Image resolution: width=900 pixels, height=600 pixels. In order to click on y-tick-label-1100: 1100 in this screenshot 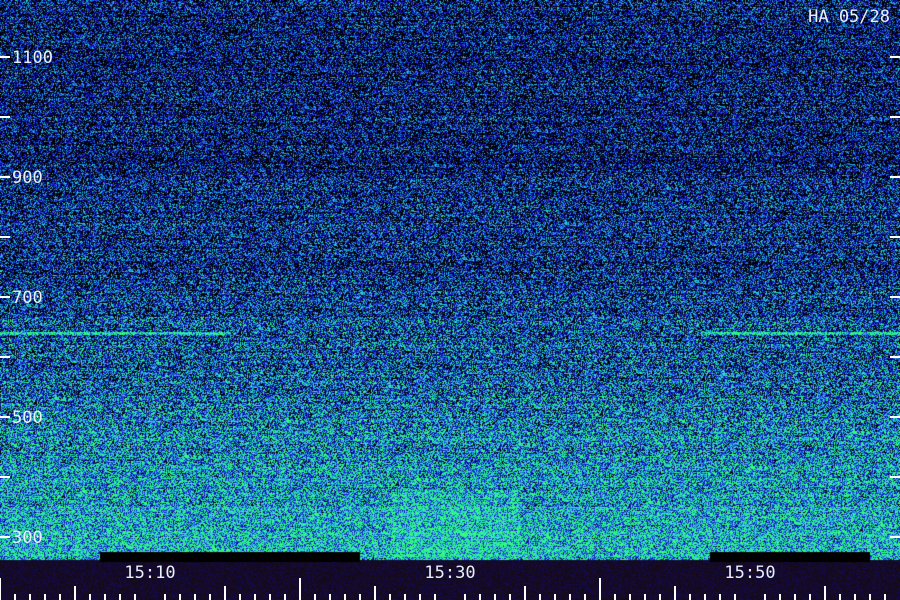, I will do `click(32, 58)`.